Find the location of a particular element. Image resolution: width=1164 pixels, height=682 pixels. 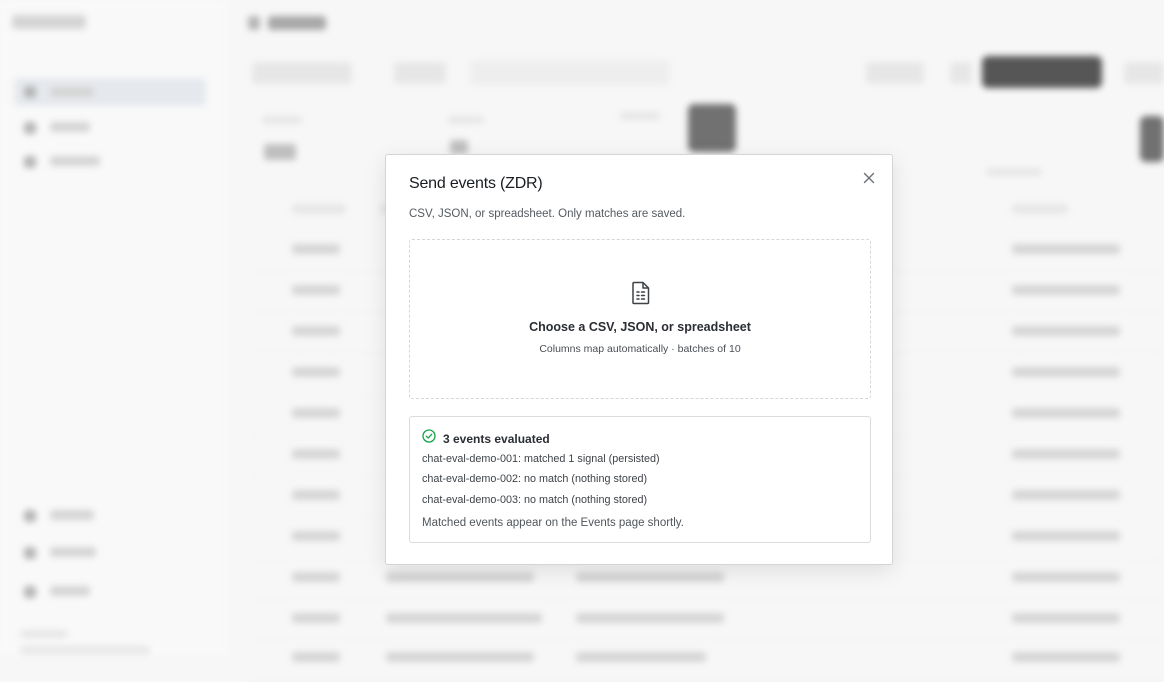

search-input is located at coordinates (570, 73).